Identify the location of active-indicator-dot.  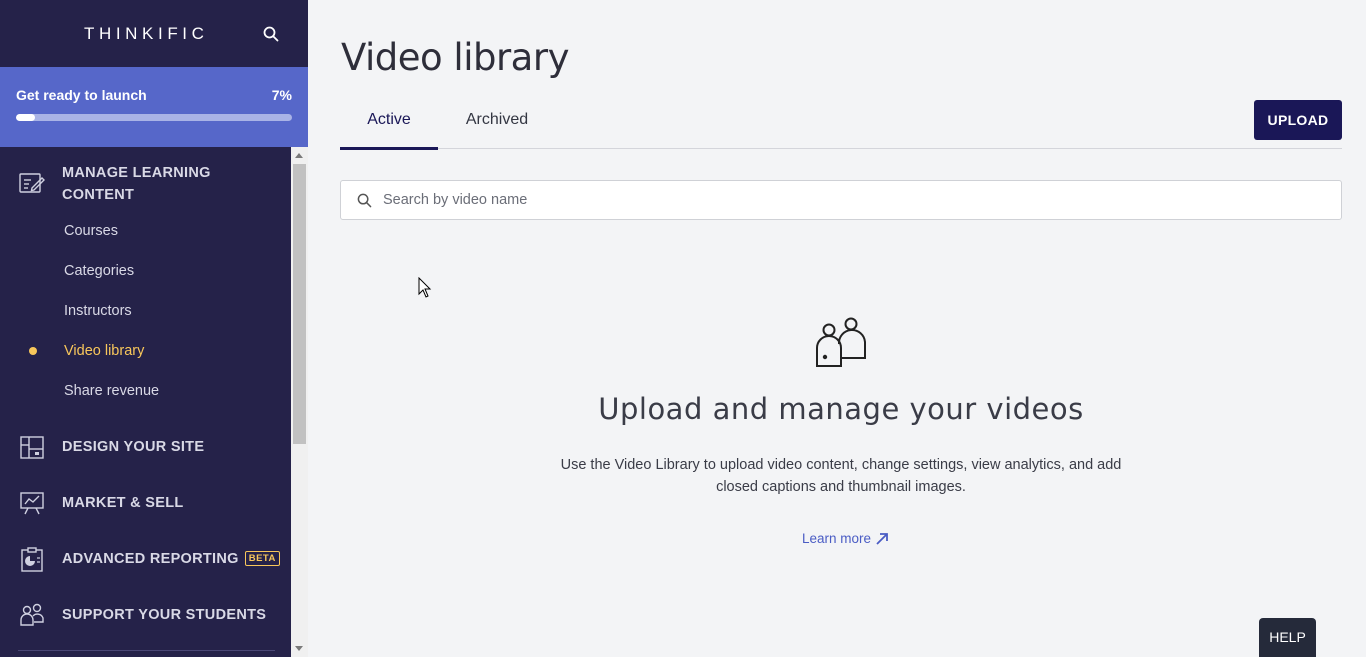
(33, 351).